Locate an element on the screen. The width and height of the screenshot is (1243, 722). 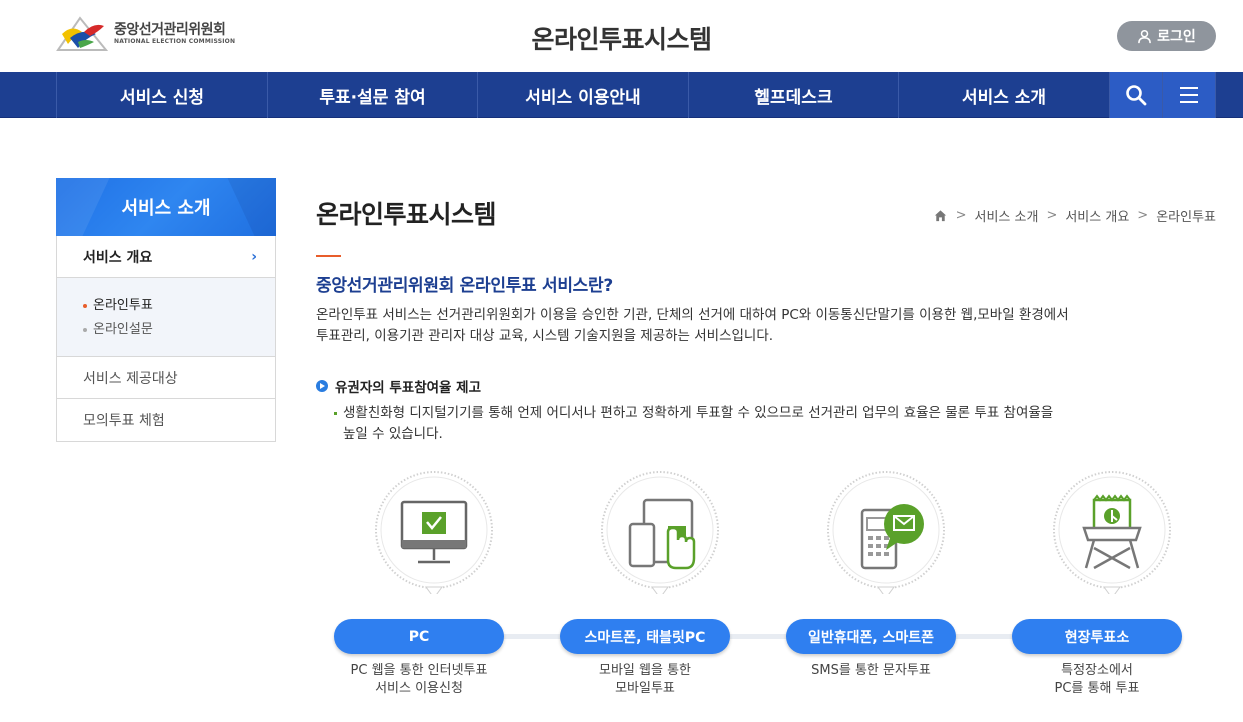
breadcrumb-item-current: 온라인투표 is located at coordinates (1186, 217).